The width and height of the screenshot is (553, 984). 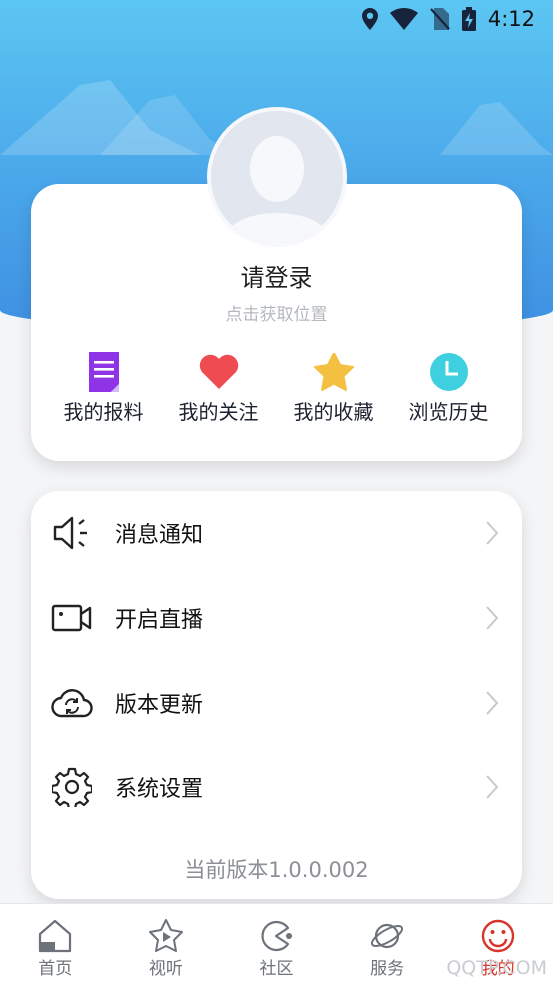 I want to click on menu-item-label: 系统设置, so click(x=159, y=789).